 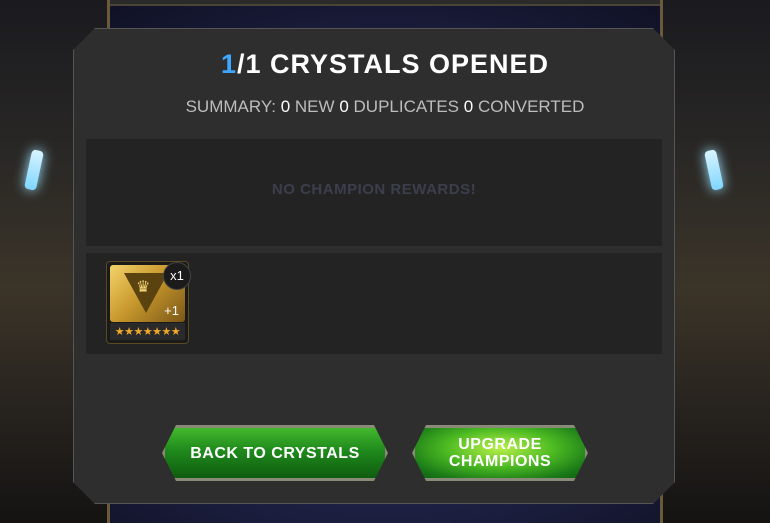 I want to click on star-rating: ★★★★★★★, so click(x=147, y=331).